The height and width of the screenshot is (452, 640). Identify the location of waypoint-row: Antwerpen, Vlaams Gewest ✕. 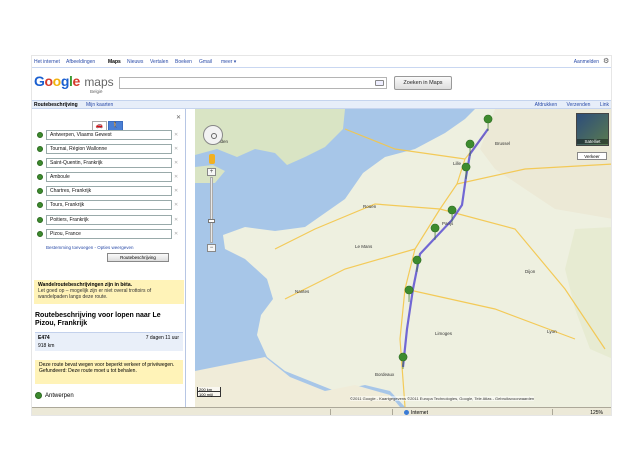
(109, 137).